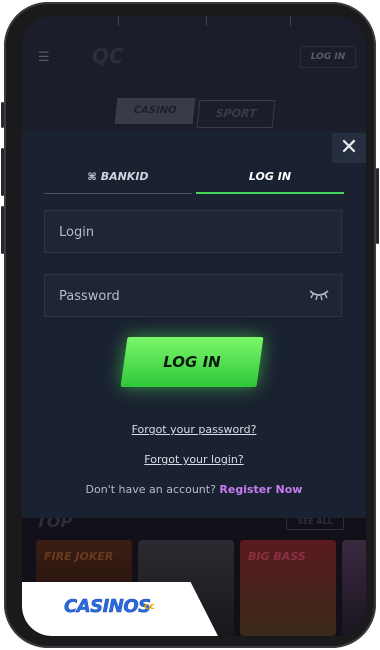  What do you see at coordinates (260, 489) in the screenshot?
I see `register-link: Register Now` at bounding box center [260, 489].